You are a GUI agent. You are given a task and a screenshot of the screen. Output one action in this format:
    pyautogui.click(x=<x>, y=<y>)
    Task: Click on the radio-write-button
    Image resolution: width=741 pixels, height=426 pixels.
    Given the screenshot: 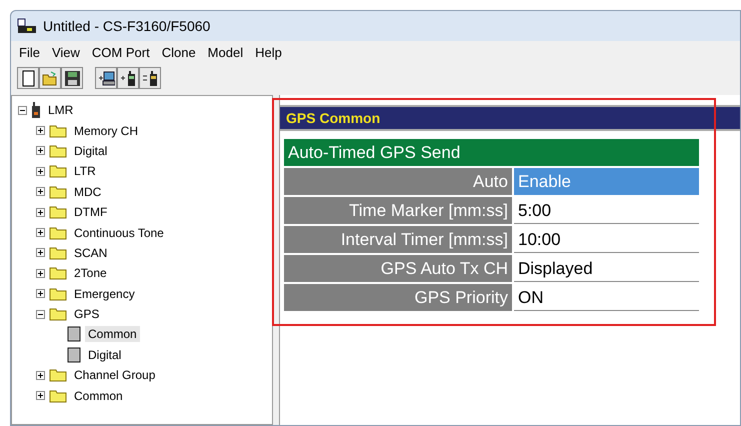 What is the action you would take?
    pyautogui.click(x=128, y=78)
    